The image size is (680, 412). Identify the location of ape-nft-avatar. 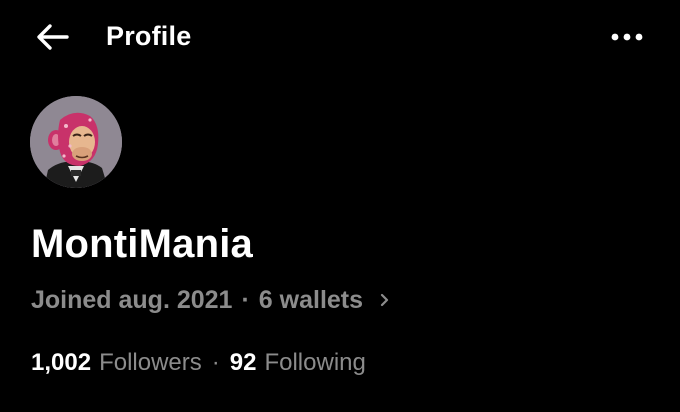
(76, 142).